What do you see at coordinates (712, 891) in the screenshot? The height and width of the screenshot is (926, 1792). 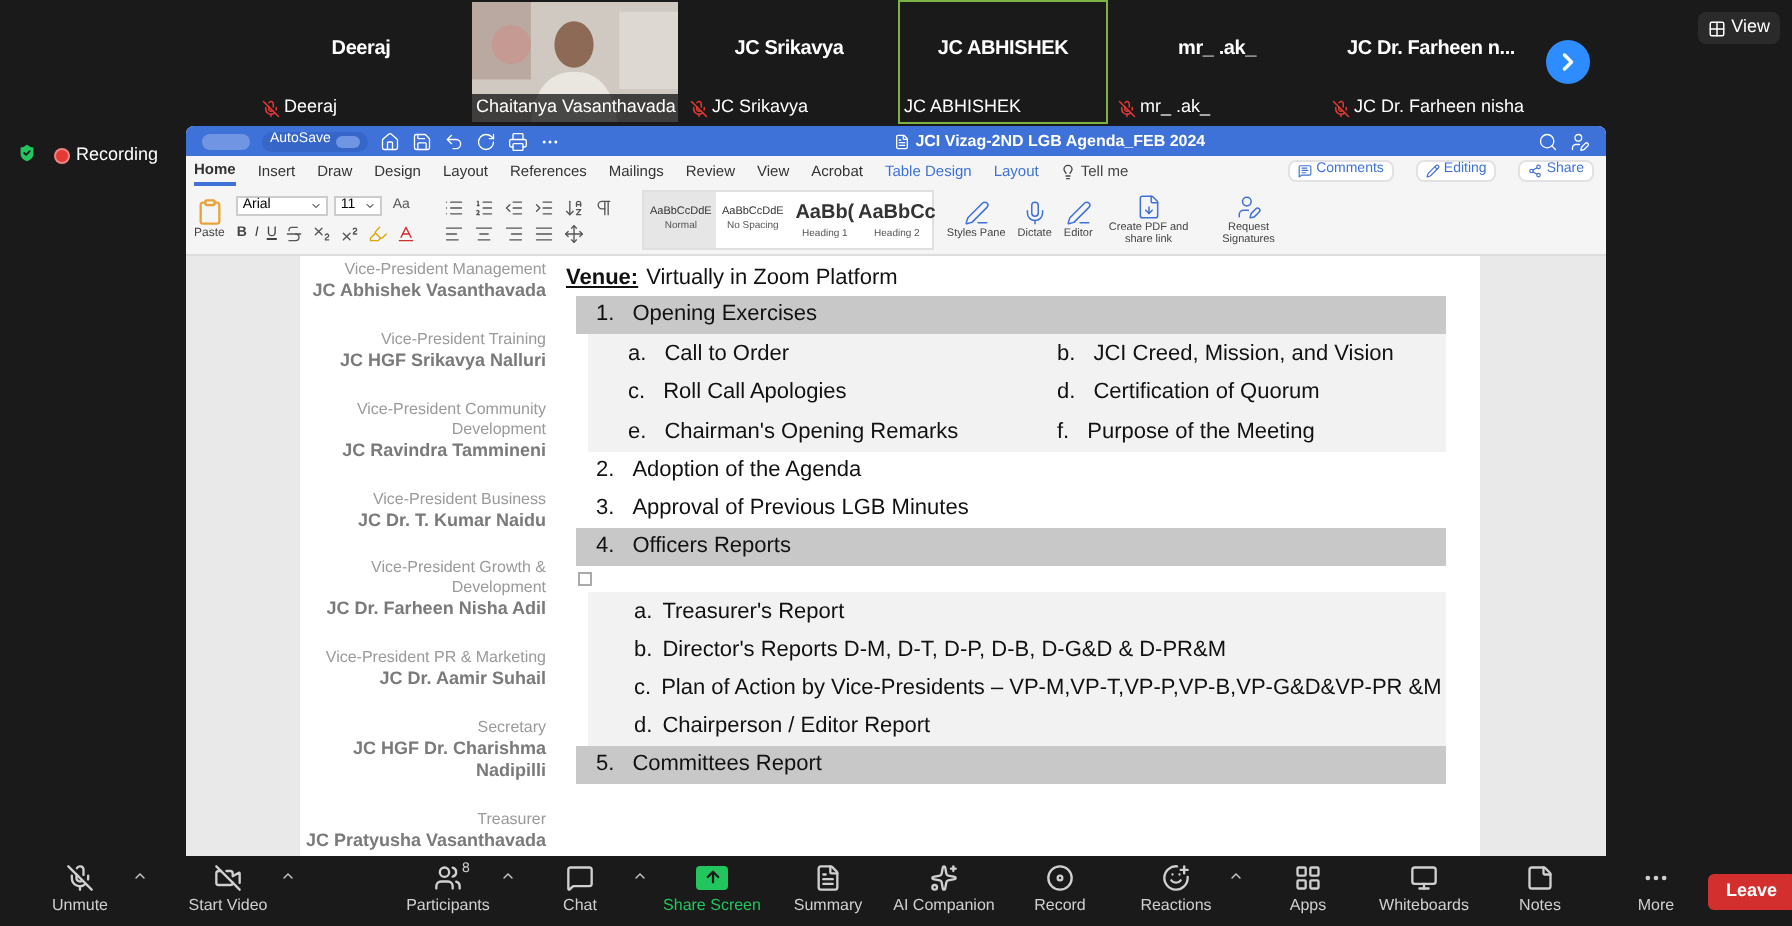 I see `toolbar-button: Share Screen` at bounding box center [712, 891].